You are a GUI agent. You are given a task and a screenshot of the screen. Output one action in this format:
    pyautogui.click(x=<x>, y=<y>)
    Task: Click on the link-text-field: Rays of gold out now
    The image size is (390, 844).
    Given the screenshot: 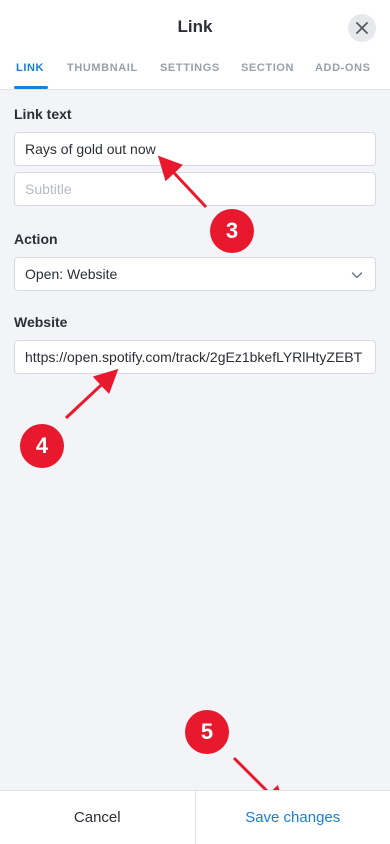 What is the action you would take?
    pyautogui.click(x=195, y=149)
    